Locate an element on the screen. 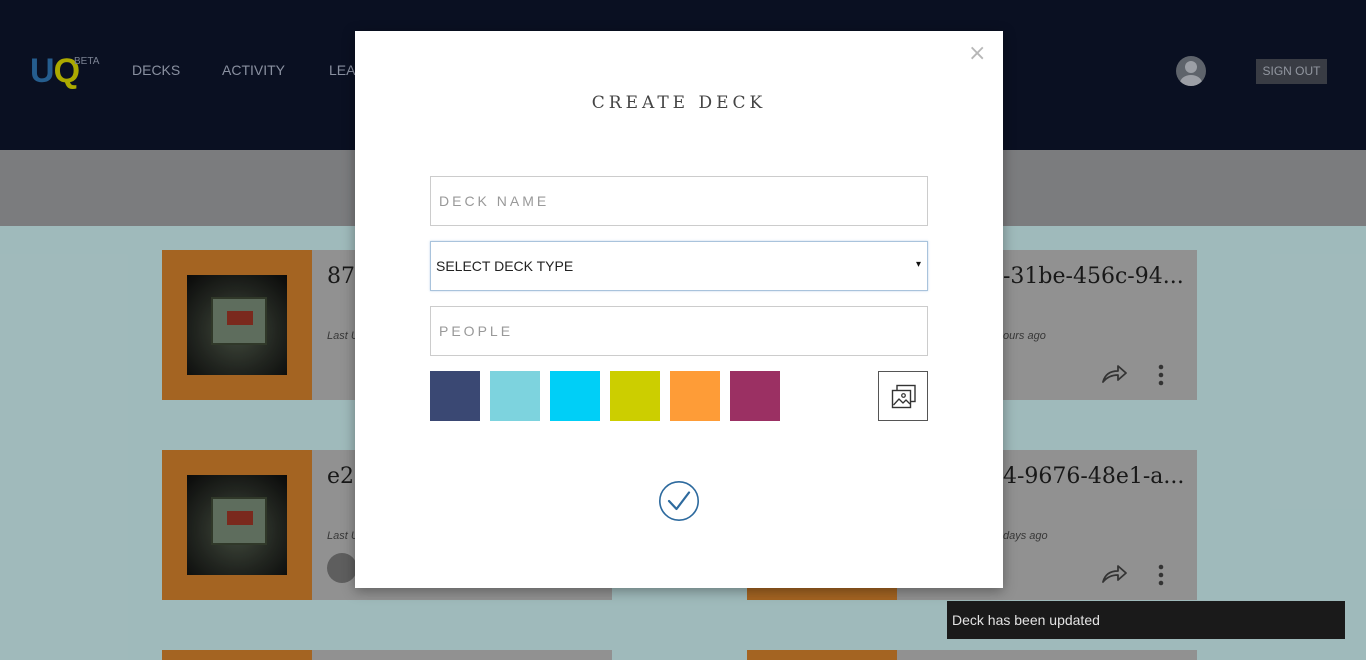  deck-type-select: SELECT DECK TYPE ▾ is located at coordinates (679, 266).